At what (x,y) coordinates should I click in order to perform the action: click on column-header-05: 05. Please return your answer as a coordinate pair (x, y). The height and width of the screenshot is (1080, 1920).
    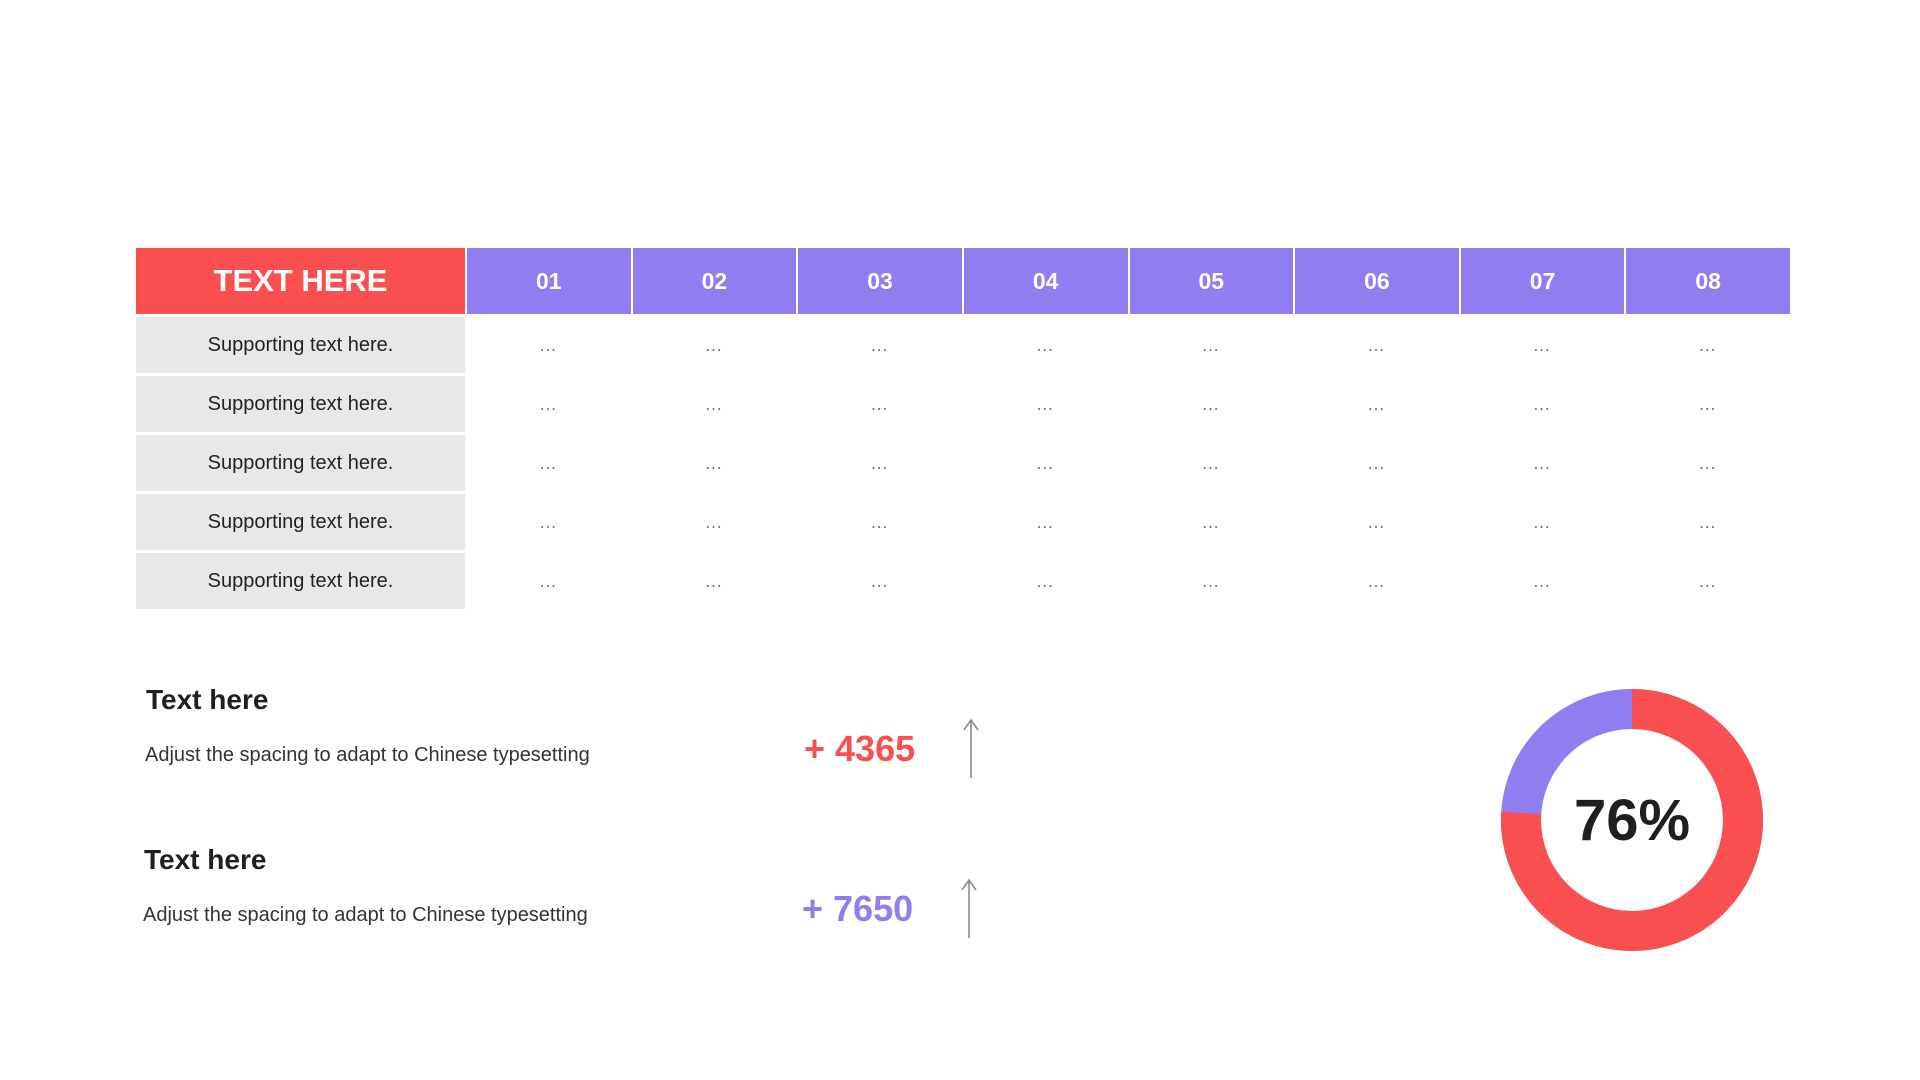
    Looking at the image, I should click on (1210, 281).